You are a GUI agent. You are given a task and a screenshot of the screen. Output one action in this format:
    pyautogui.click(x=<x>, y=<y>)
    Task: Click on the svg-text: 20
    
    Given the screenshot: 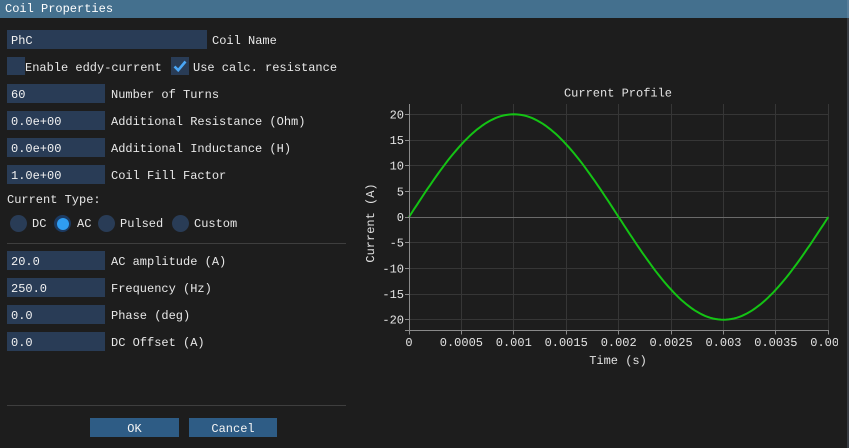 What is the action you would take?
    pyautogui.click(x=397, y=115)
    